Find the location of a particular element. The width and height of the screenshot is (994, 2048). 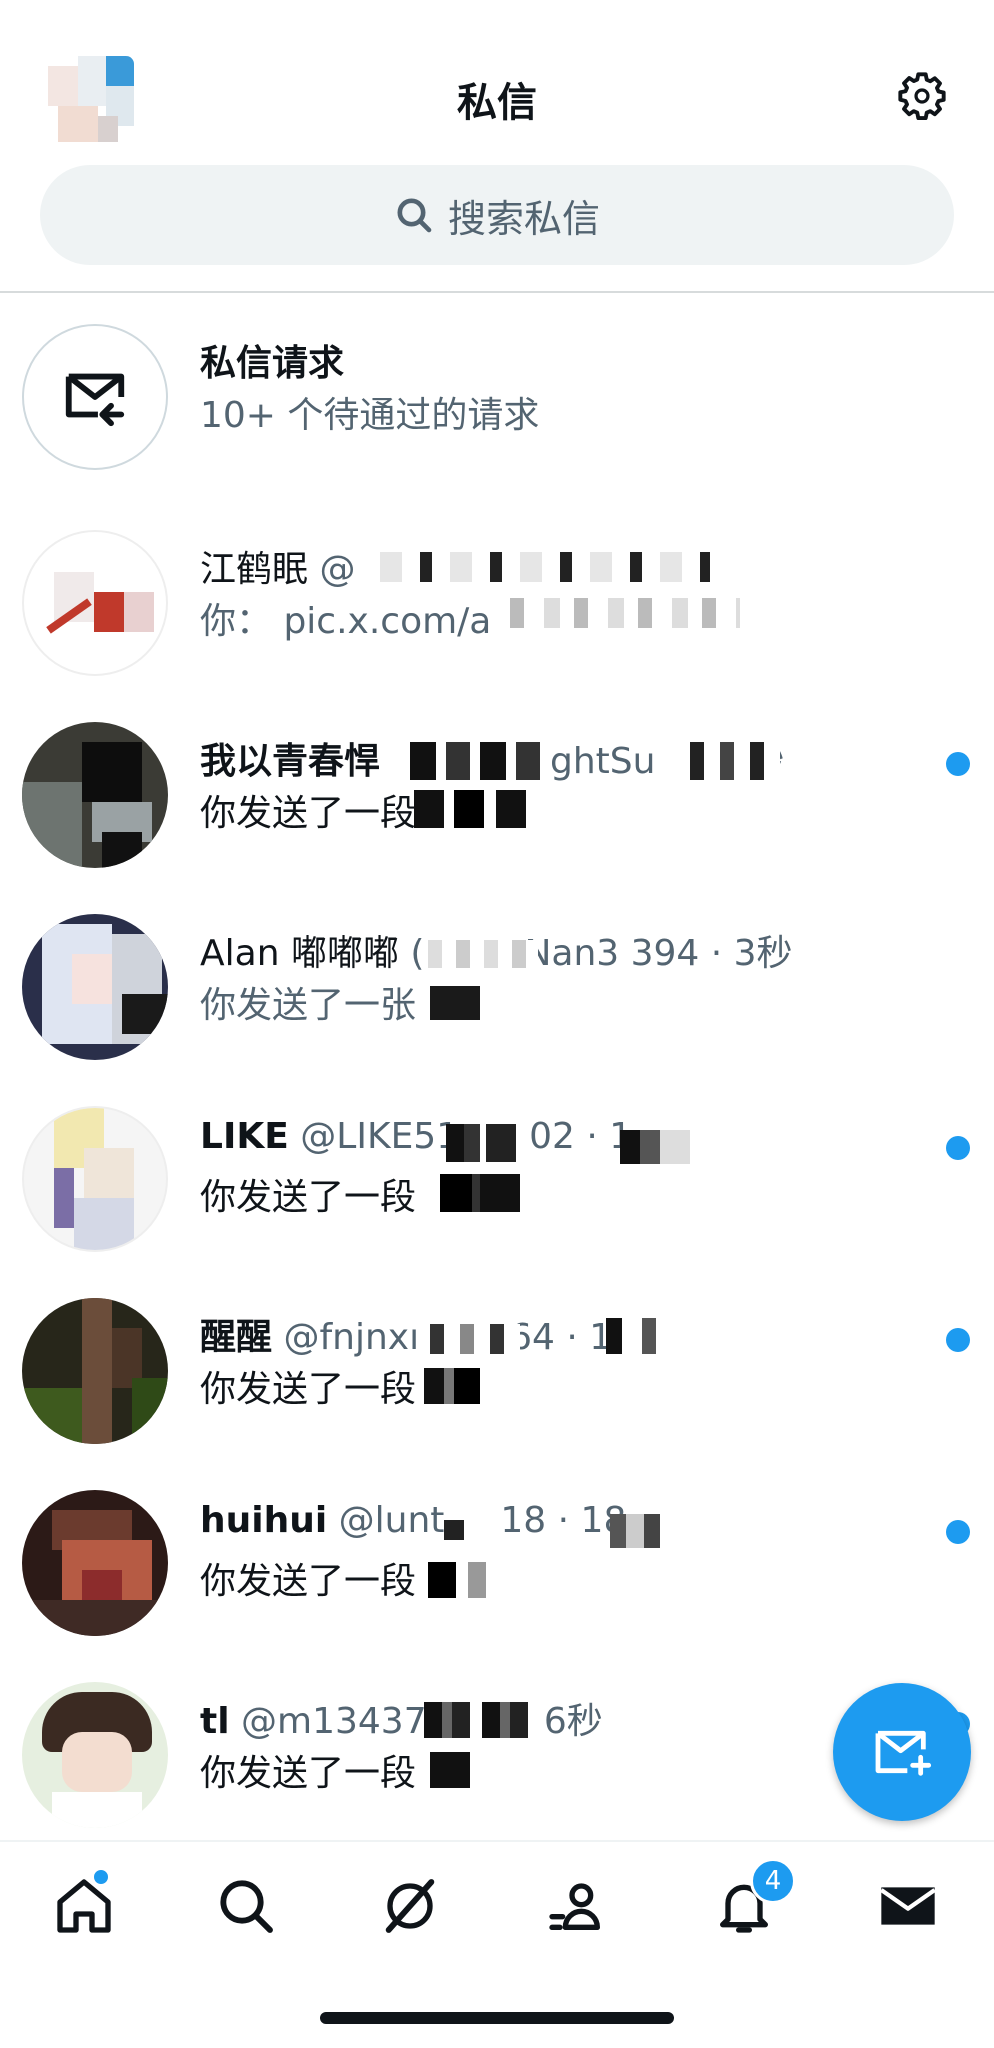

mail-icon is located at coordinates (908, 1906).